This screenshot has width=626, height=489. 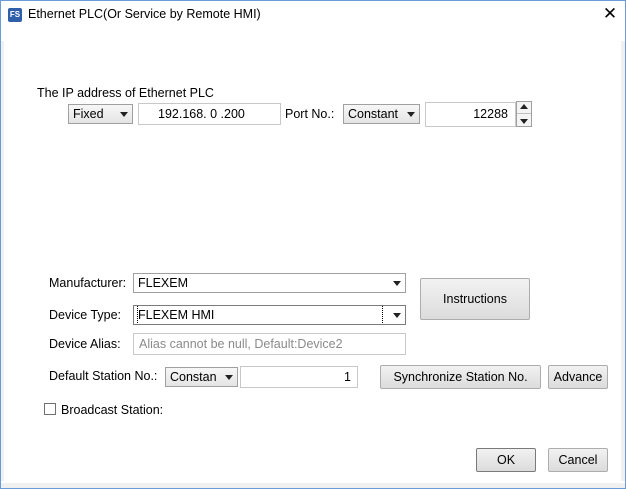 I want to click on synchronize-station-button: Synchronize Station No., so click(x=460, y=377).